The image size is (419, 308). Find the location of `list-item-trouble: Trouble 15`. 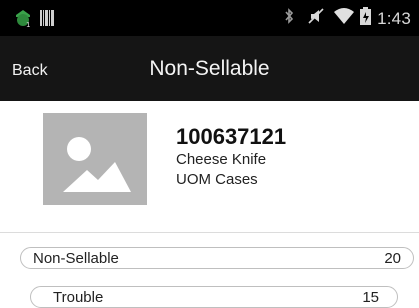

list-item-trouble: Trouble 15 is located at coordinates (214, 297).